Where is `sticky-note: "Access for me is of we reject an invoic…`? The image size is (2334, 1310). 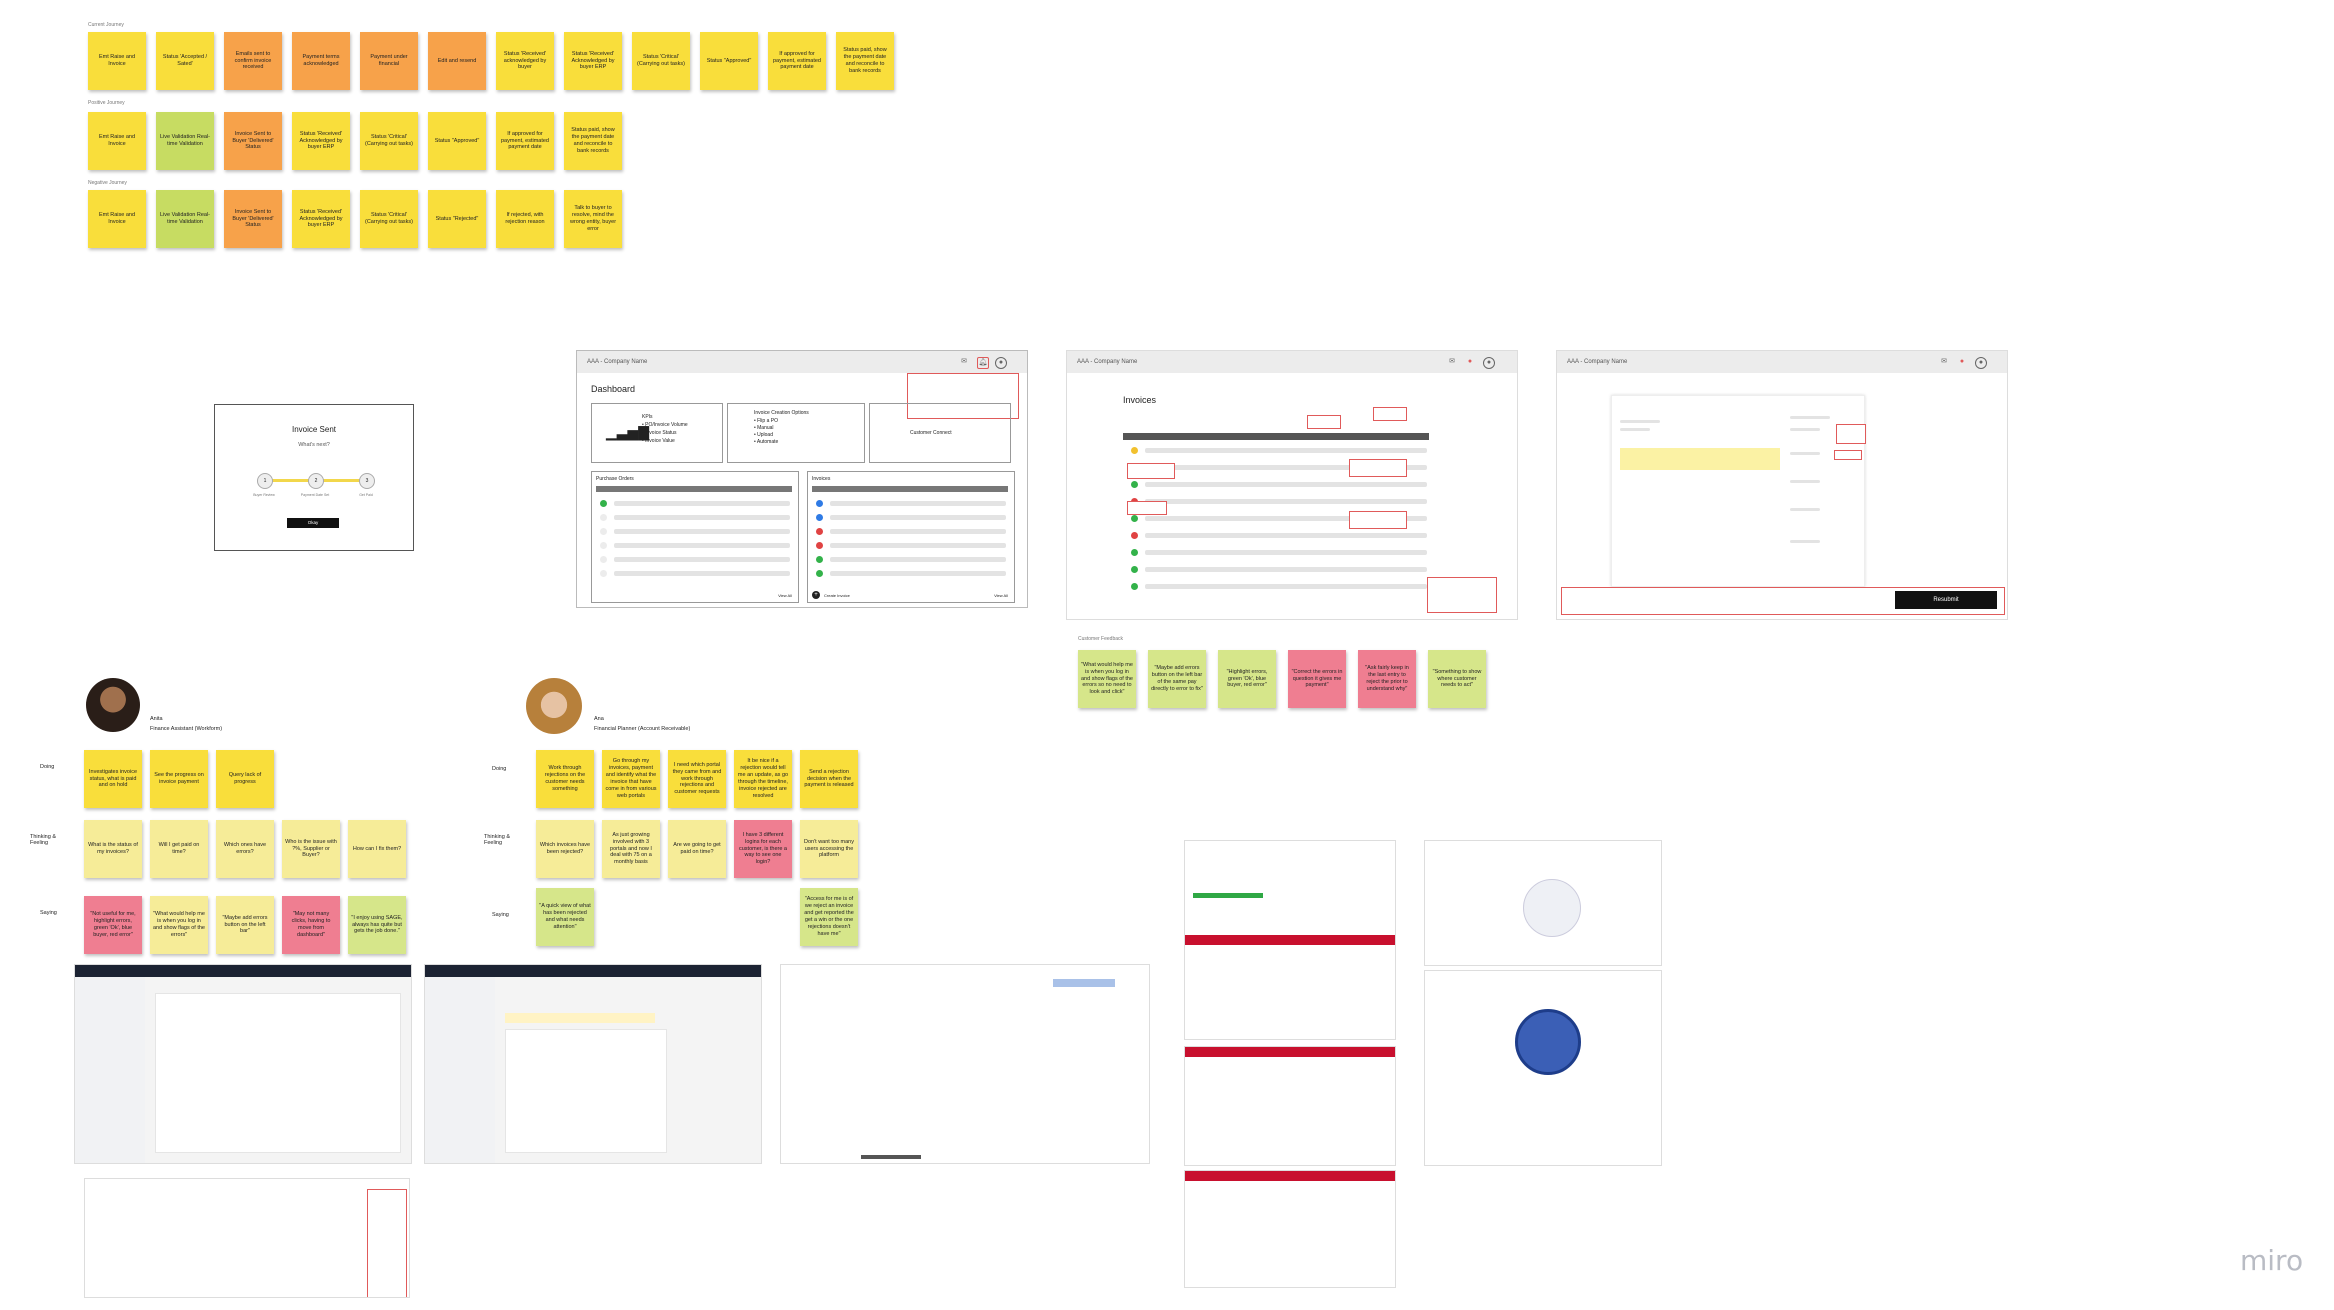
sticky-note: "Access for me is of we reject an invoic… is located at coordinates (829, 917).